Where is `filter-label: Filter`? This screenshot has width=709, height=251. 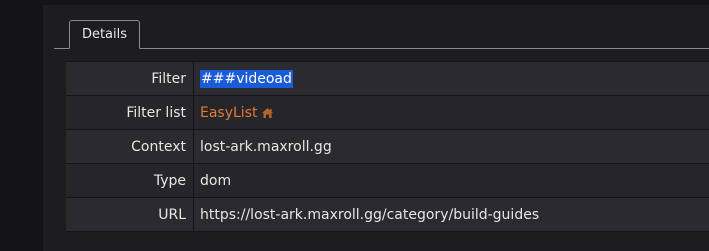
filter-label: Filter is located at coordinates (130, 78).